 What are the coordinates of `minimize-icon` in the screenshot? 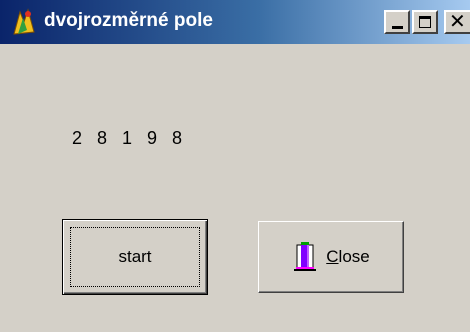 It's located at (397, 27).